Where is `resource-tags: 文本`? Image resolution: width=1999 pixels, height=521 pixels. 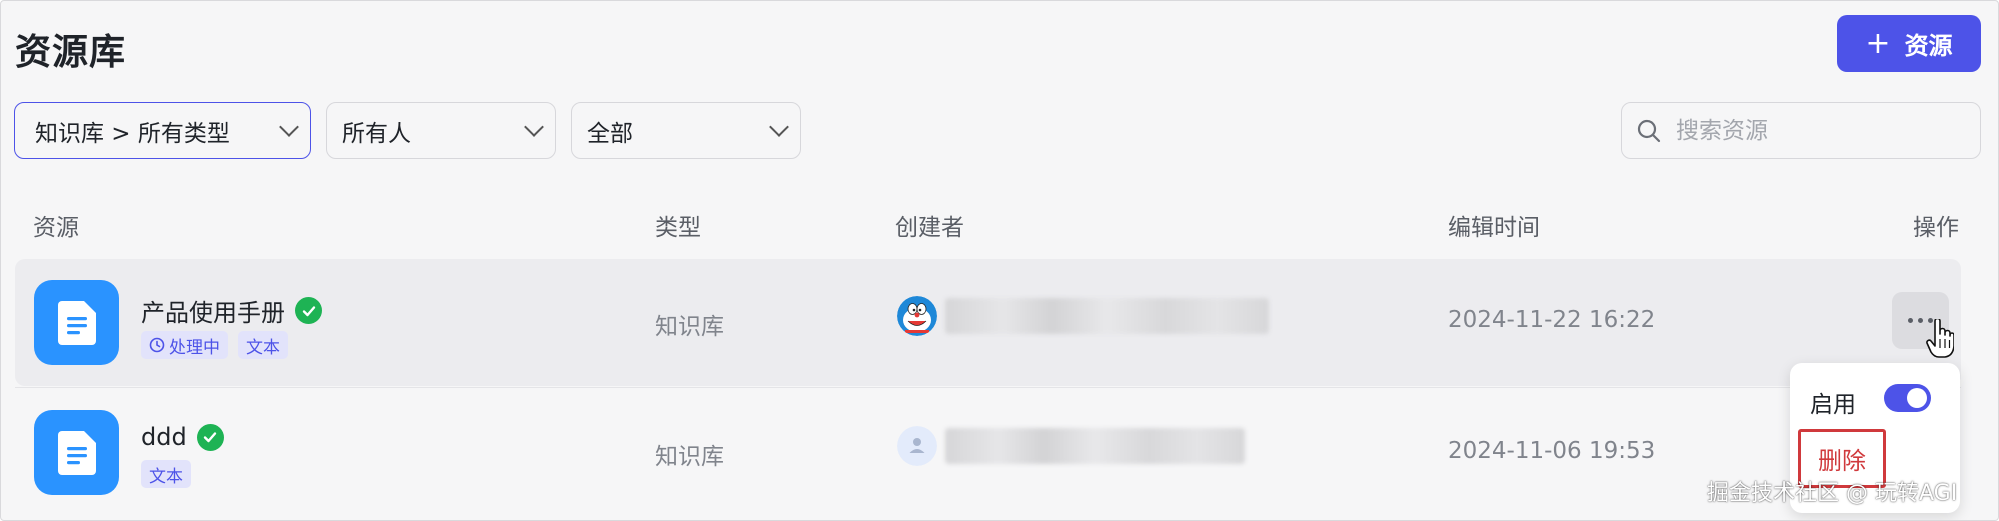
resource-tags: 文本 is located at coordinates (166, 474).